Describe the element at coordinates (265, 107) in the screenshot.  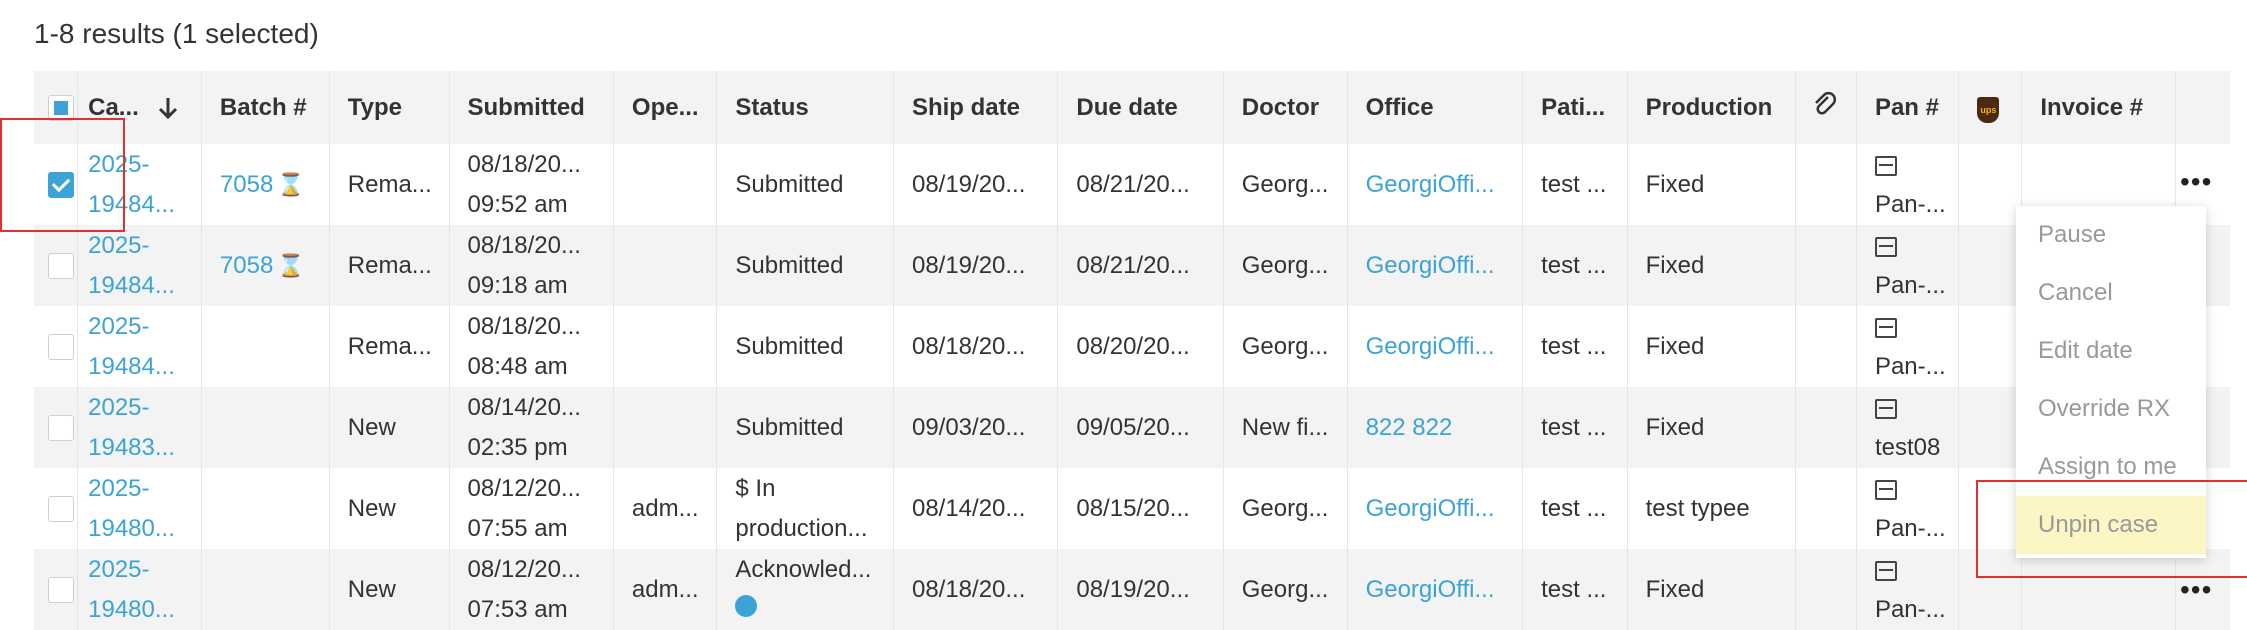
I see `column-batch: Batch #` at that location.